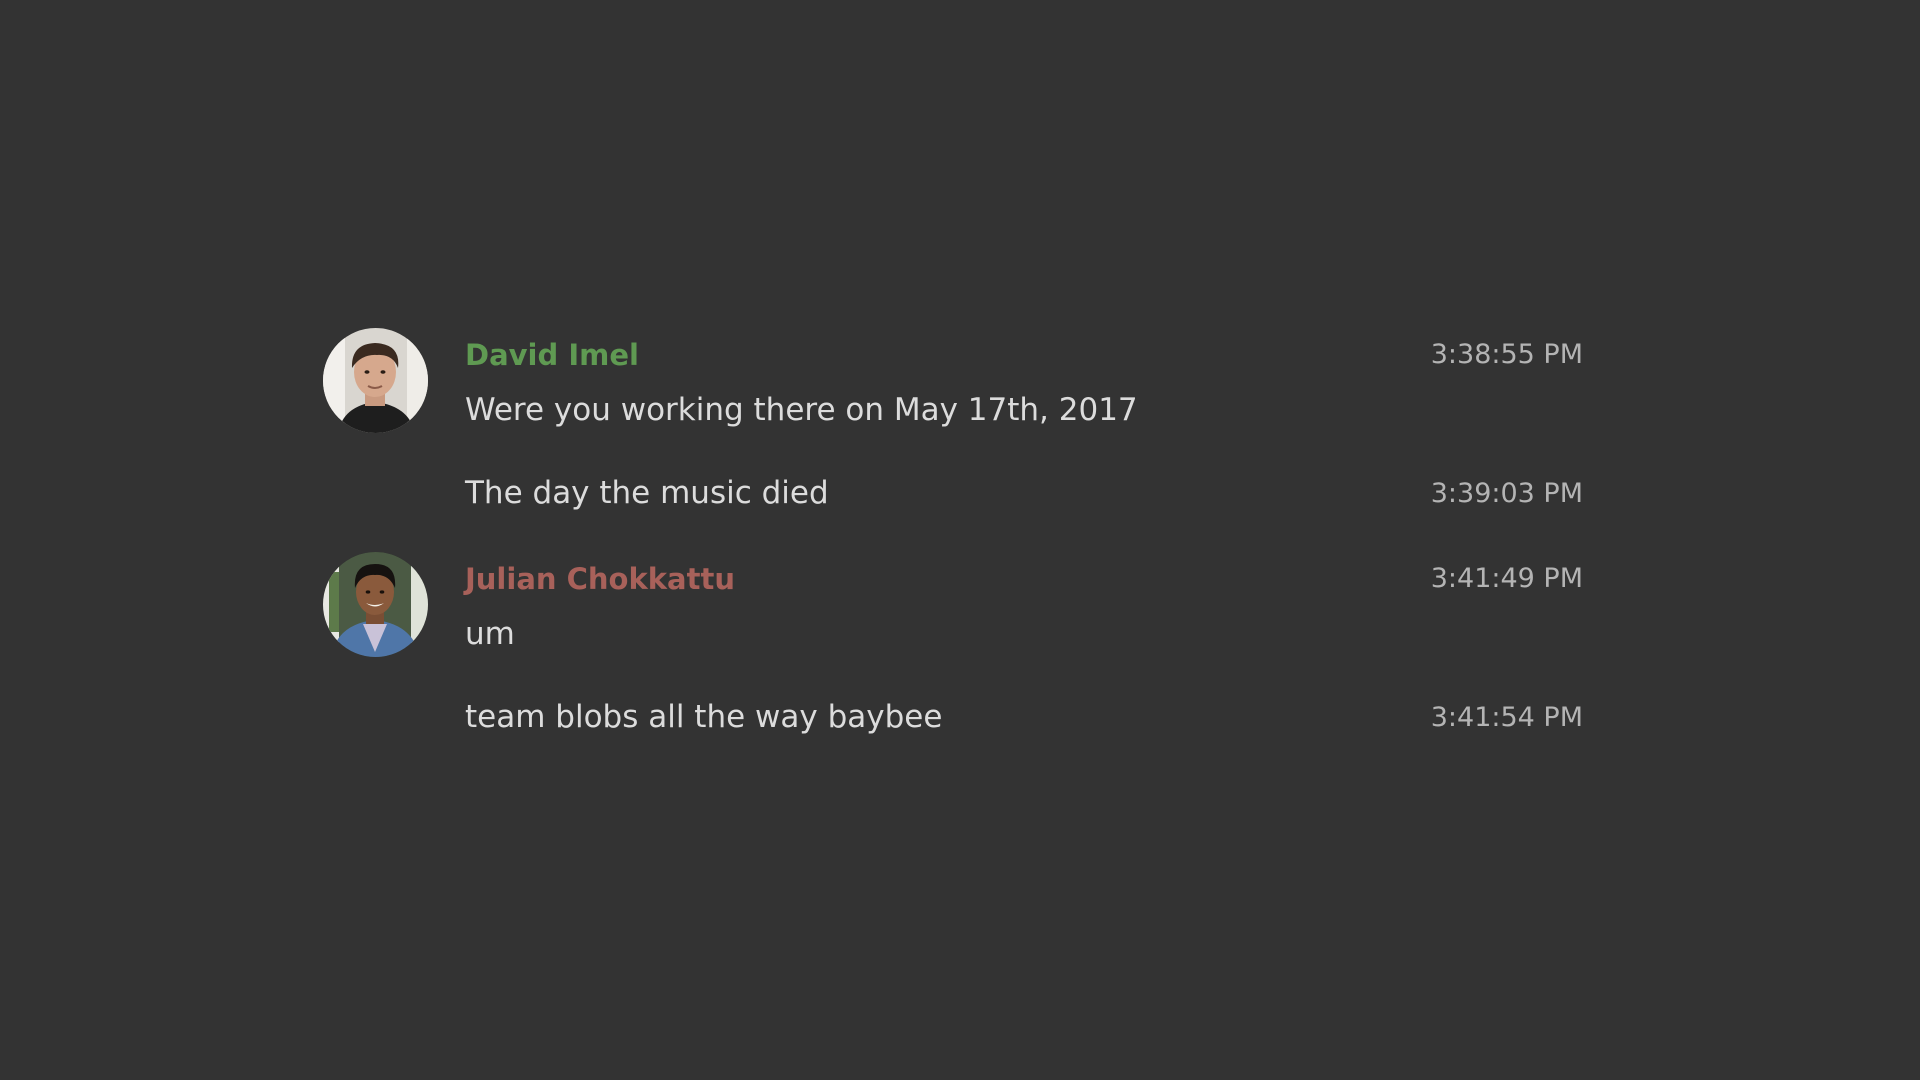  I want to click on author-name: David Imel, so click(552, 355).